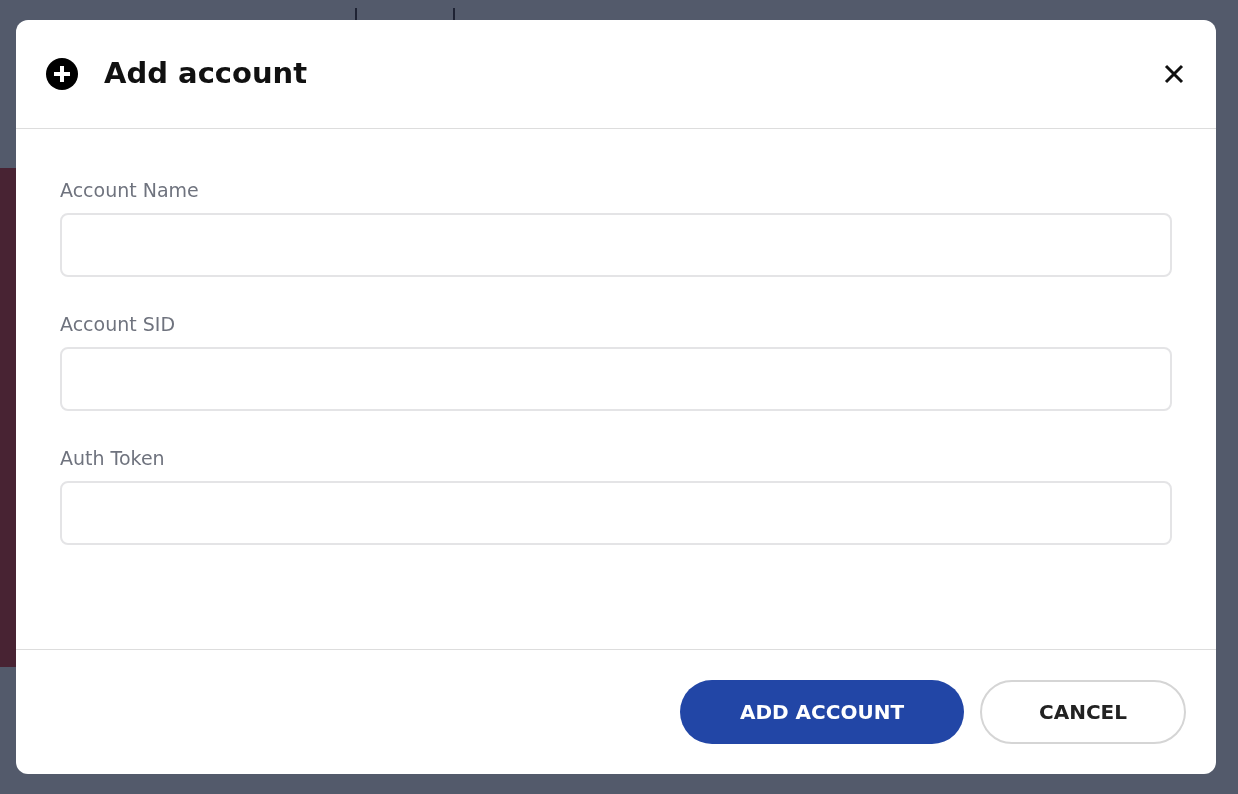 This screenshot has width=1238, height=794. Describe the element at coordinates (1174, 74) in the screenshot. I see `close-icon` at that location.